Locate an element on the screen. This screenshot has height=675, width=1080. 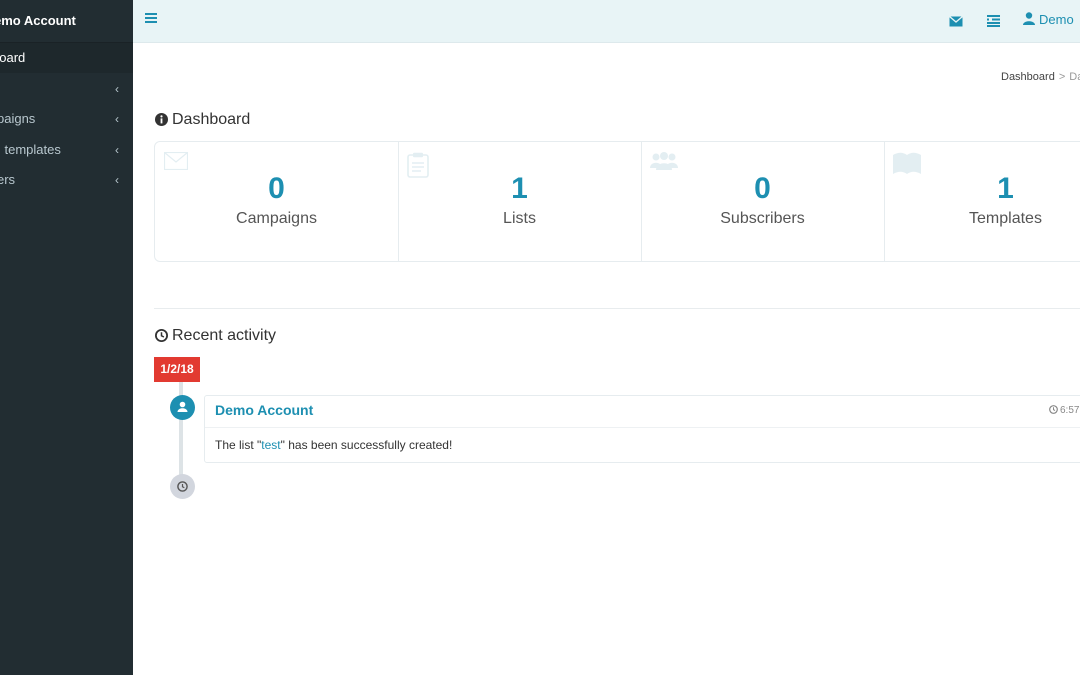
menu-toggle-icon is located at coordinates (151, 18).